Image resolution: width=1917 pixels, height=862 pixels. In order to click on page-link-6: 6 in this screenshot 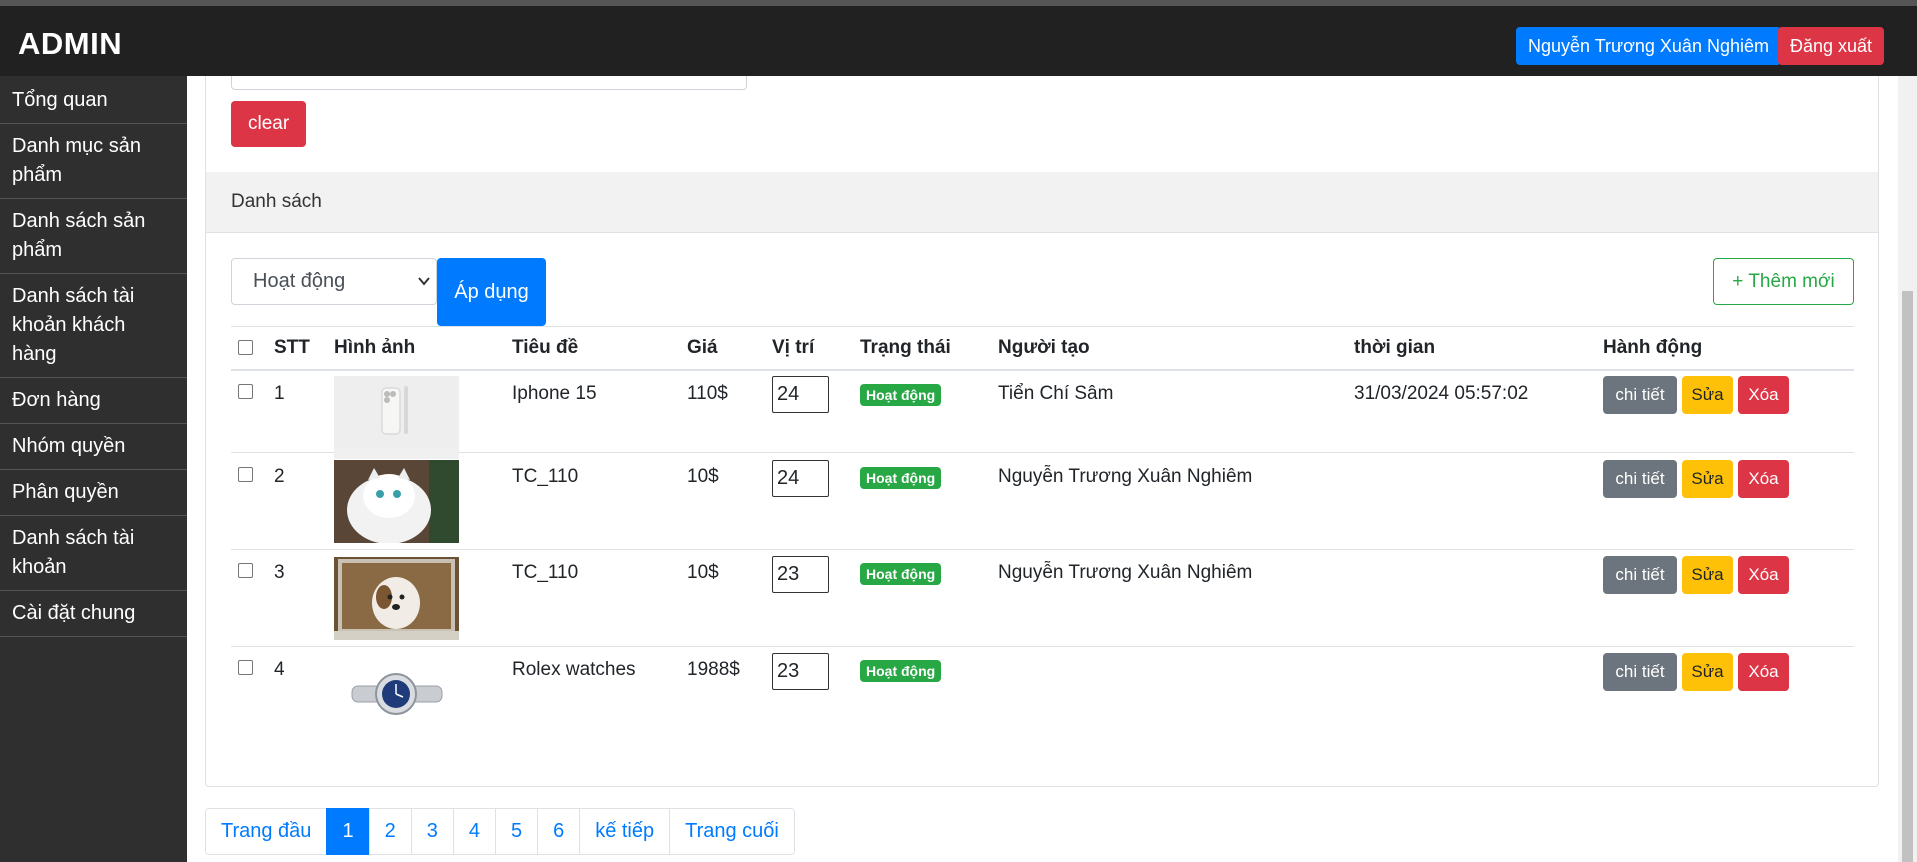, I will do `click(559, 831)`.